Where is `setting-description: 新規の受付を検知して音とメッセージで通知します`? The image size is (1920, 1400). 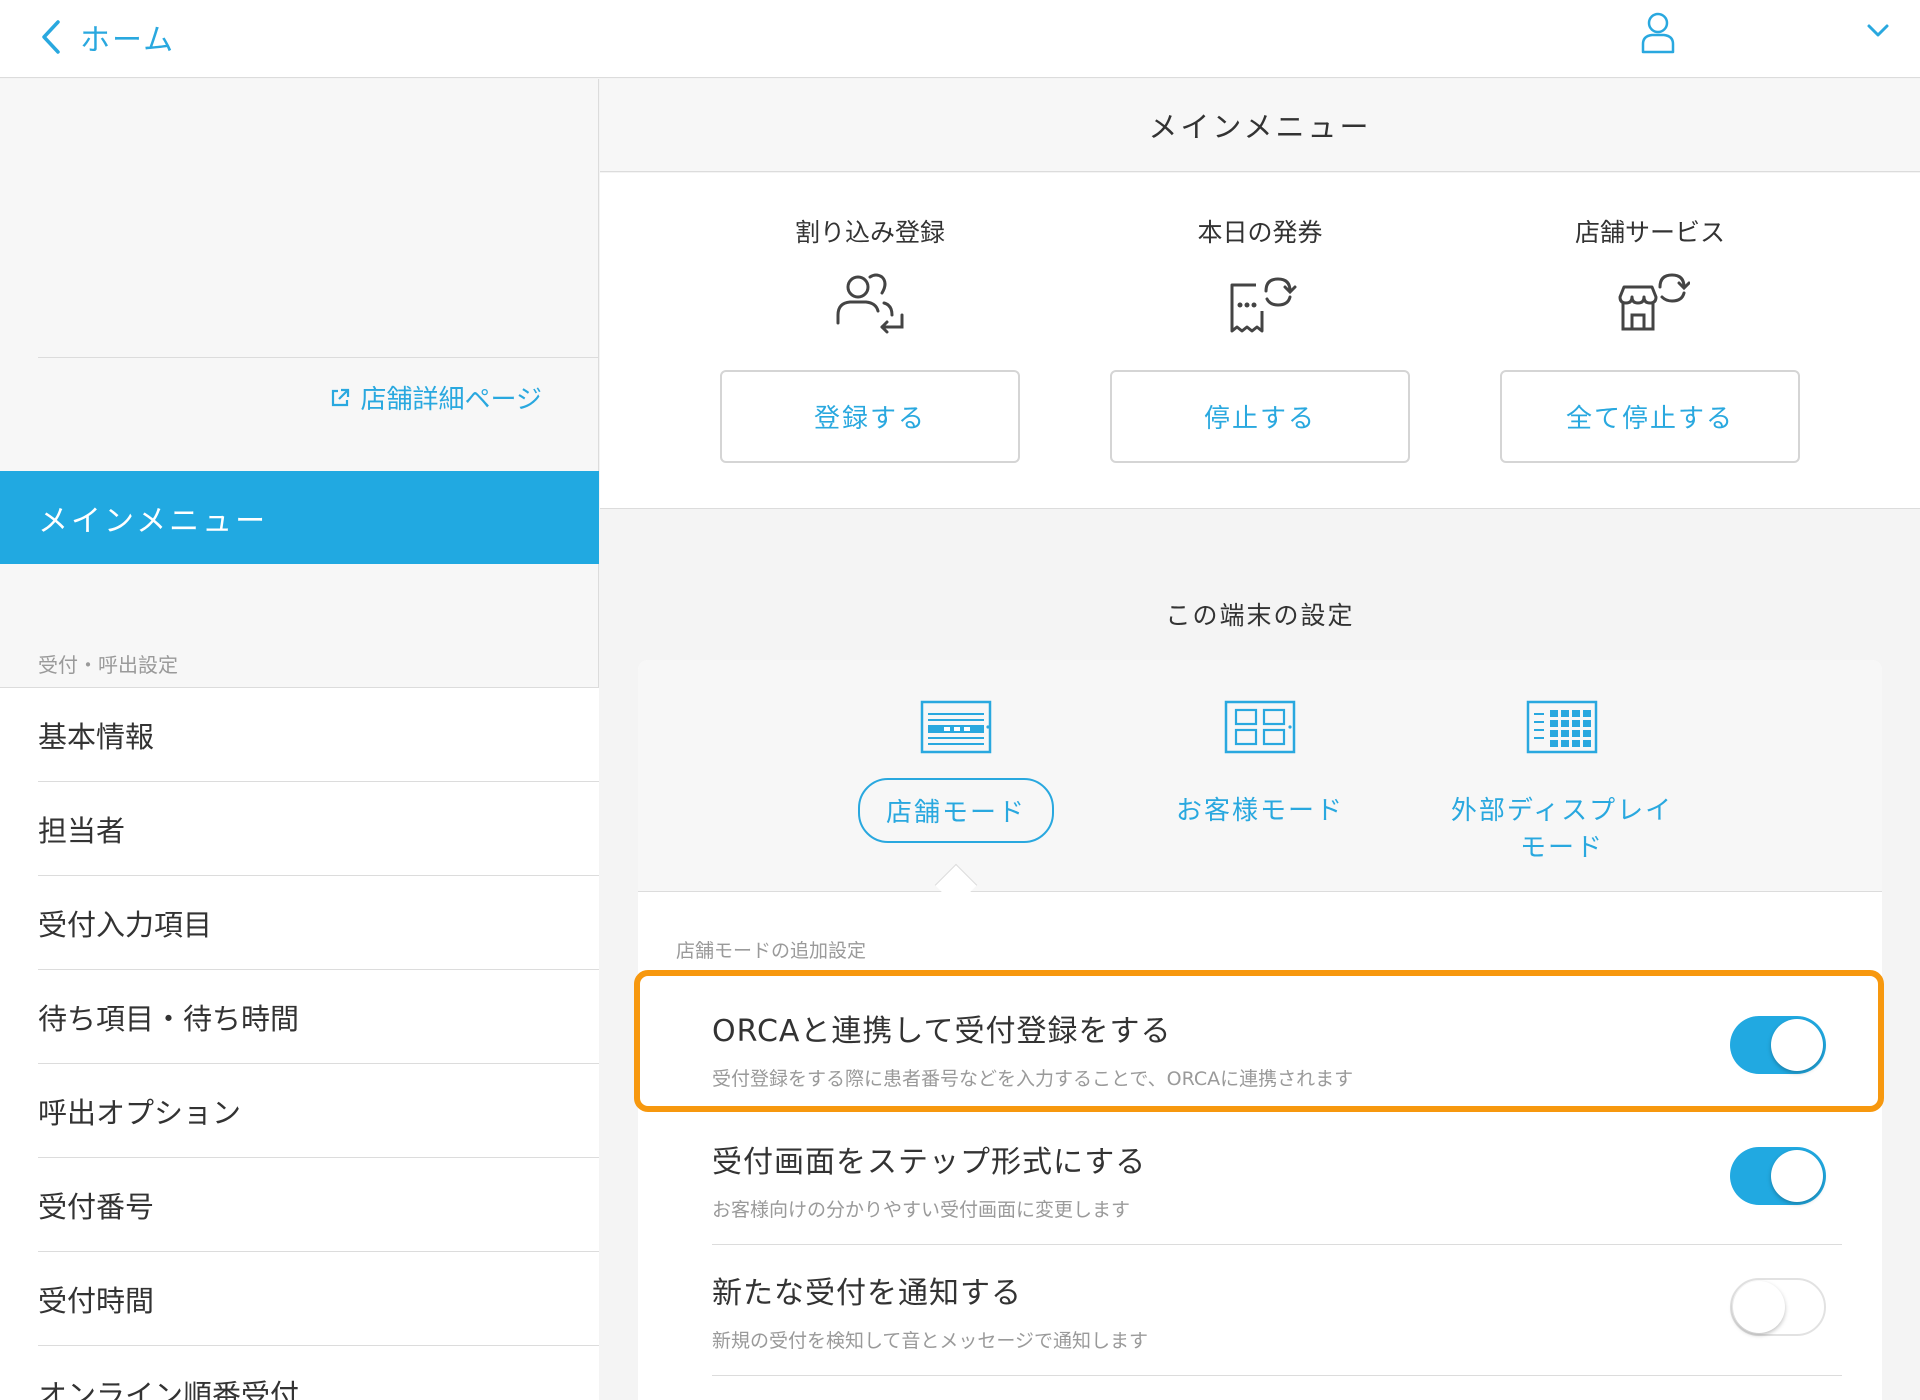 setting-description: 新規の受付を検知して音とメッセージで通知します is located at coordinates (930, 1341).